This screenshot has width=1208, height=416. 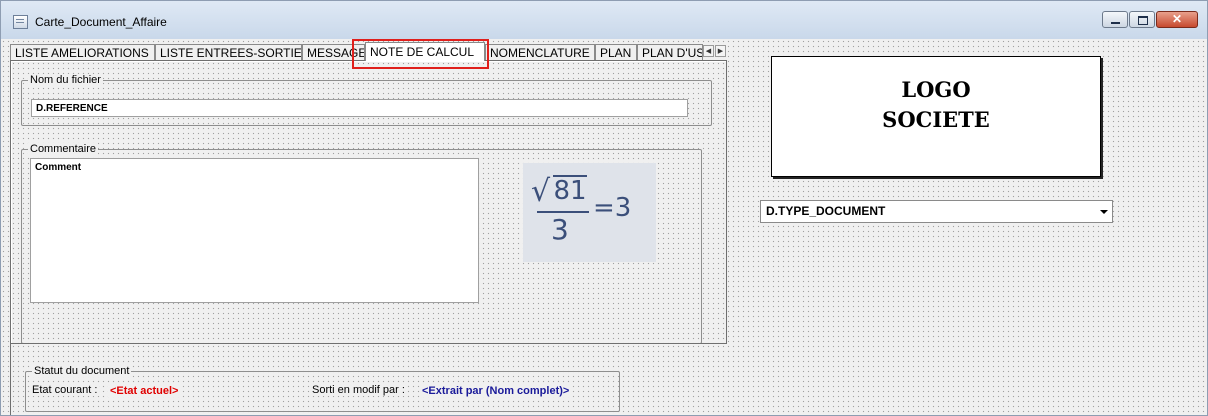 I want to click on commentaire-legend: Commentaire, so click(x=63, y=149).